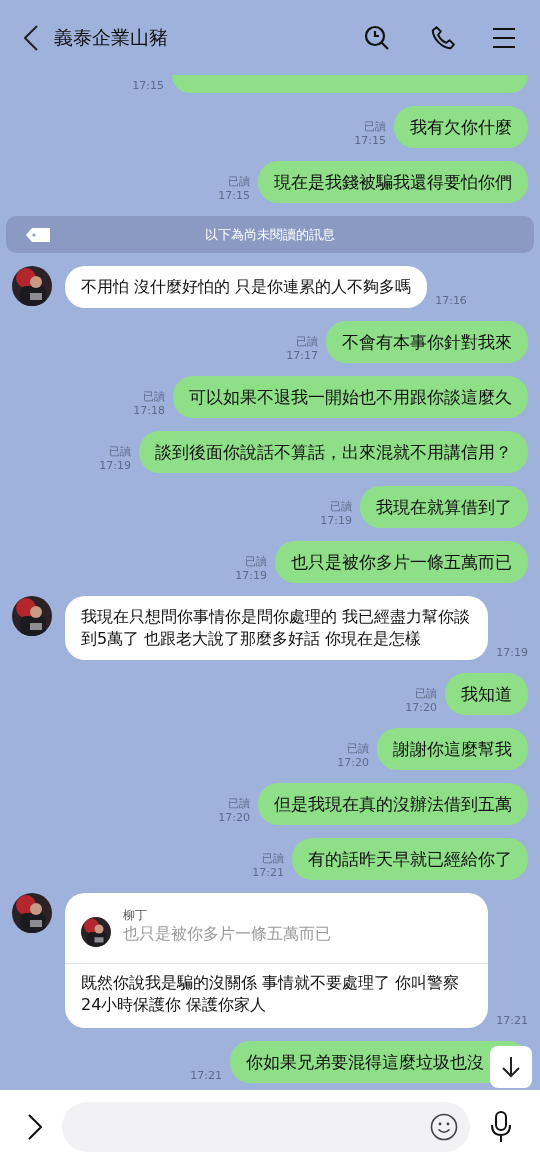 The width and height of the screenshot is (540, 1163). What do you see at coordinates (333, 452) in the screenshot?
I see `message-bubble: 談到後面你說話不算話，出來混就不用講信用？` at bounding box center [333, 452].